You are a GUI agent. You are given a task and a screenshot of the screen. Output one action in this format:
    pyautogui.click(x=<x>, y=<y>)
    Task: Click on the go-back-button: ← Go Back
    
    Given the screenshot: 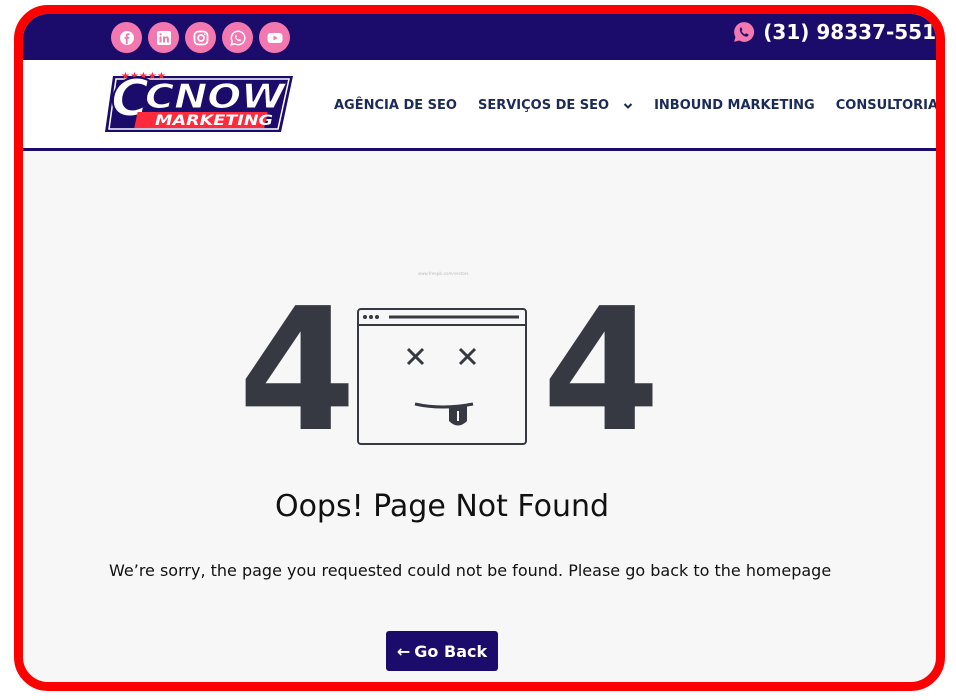 What is the action you would take?
    pyautogui.click(x=442, y=651)
    